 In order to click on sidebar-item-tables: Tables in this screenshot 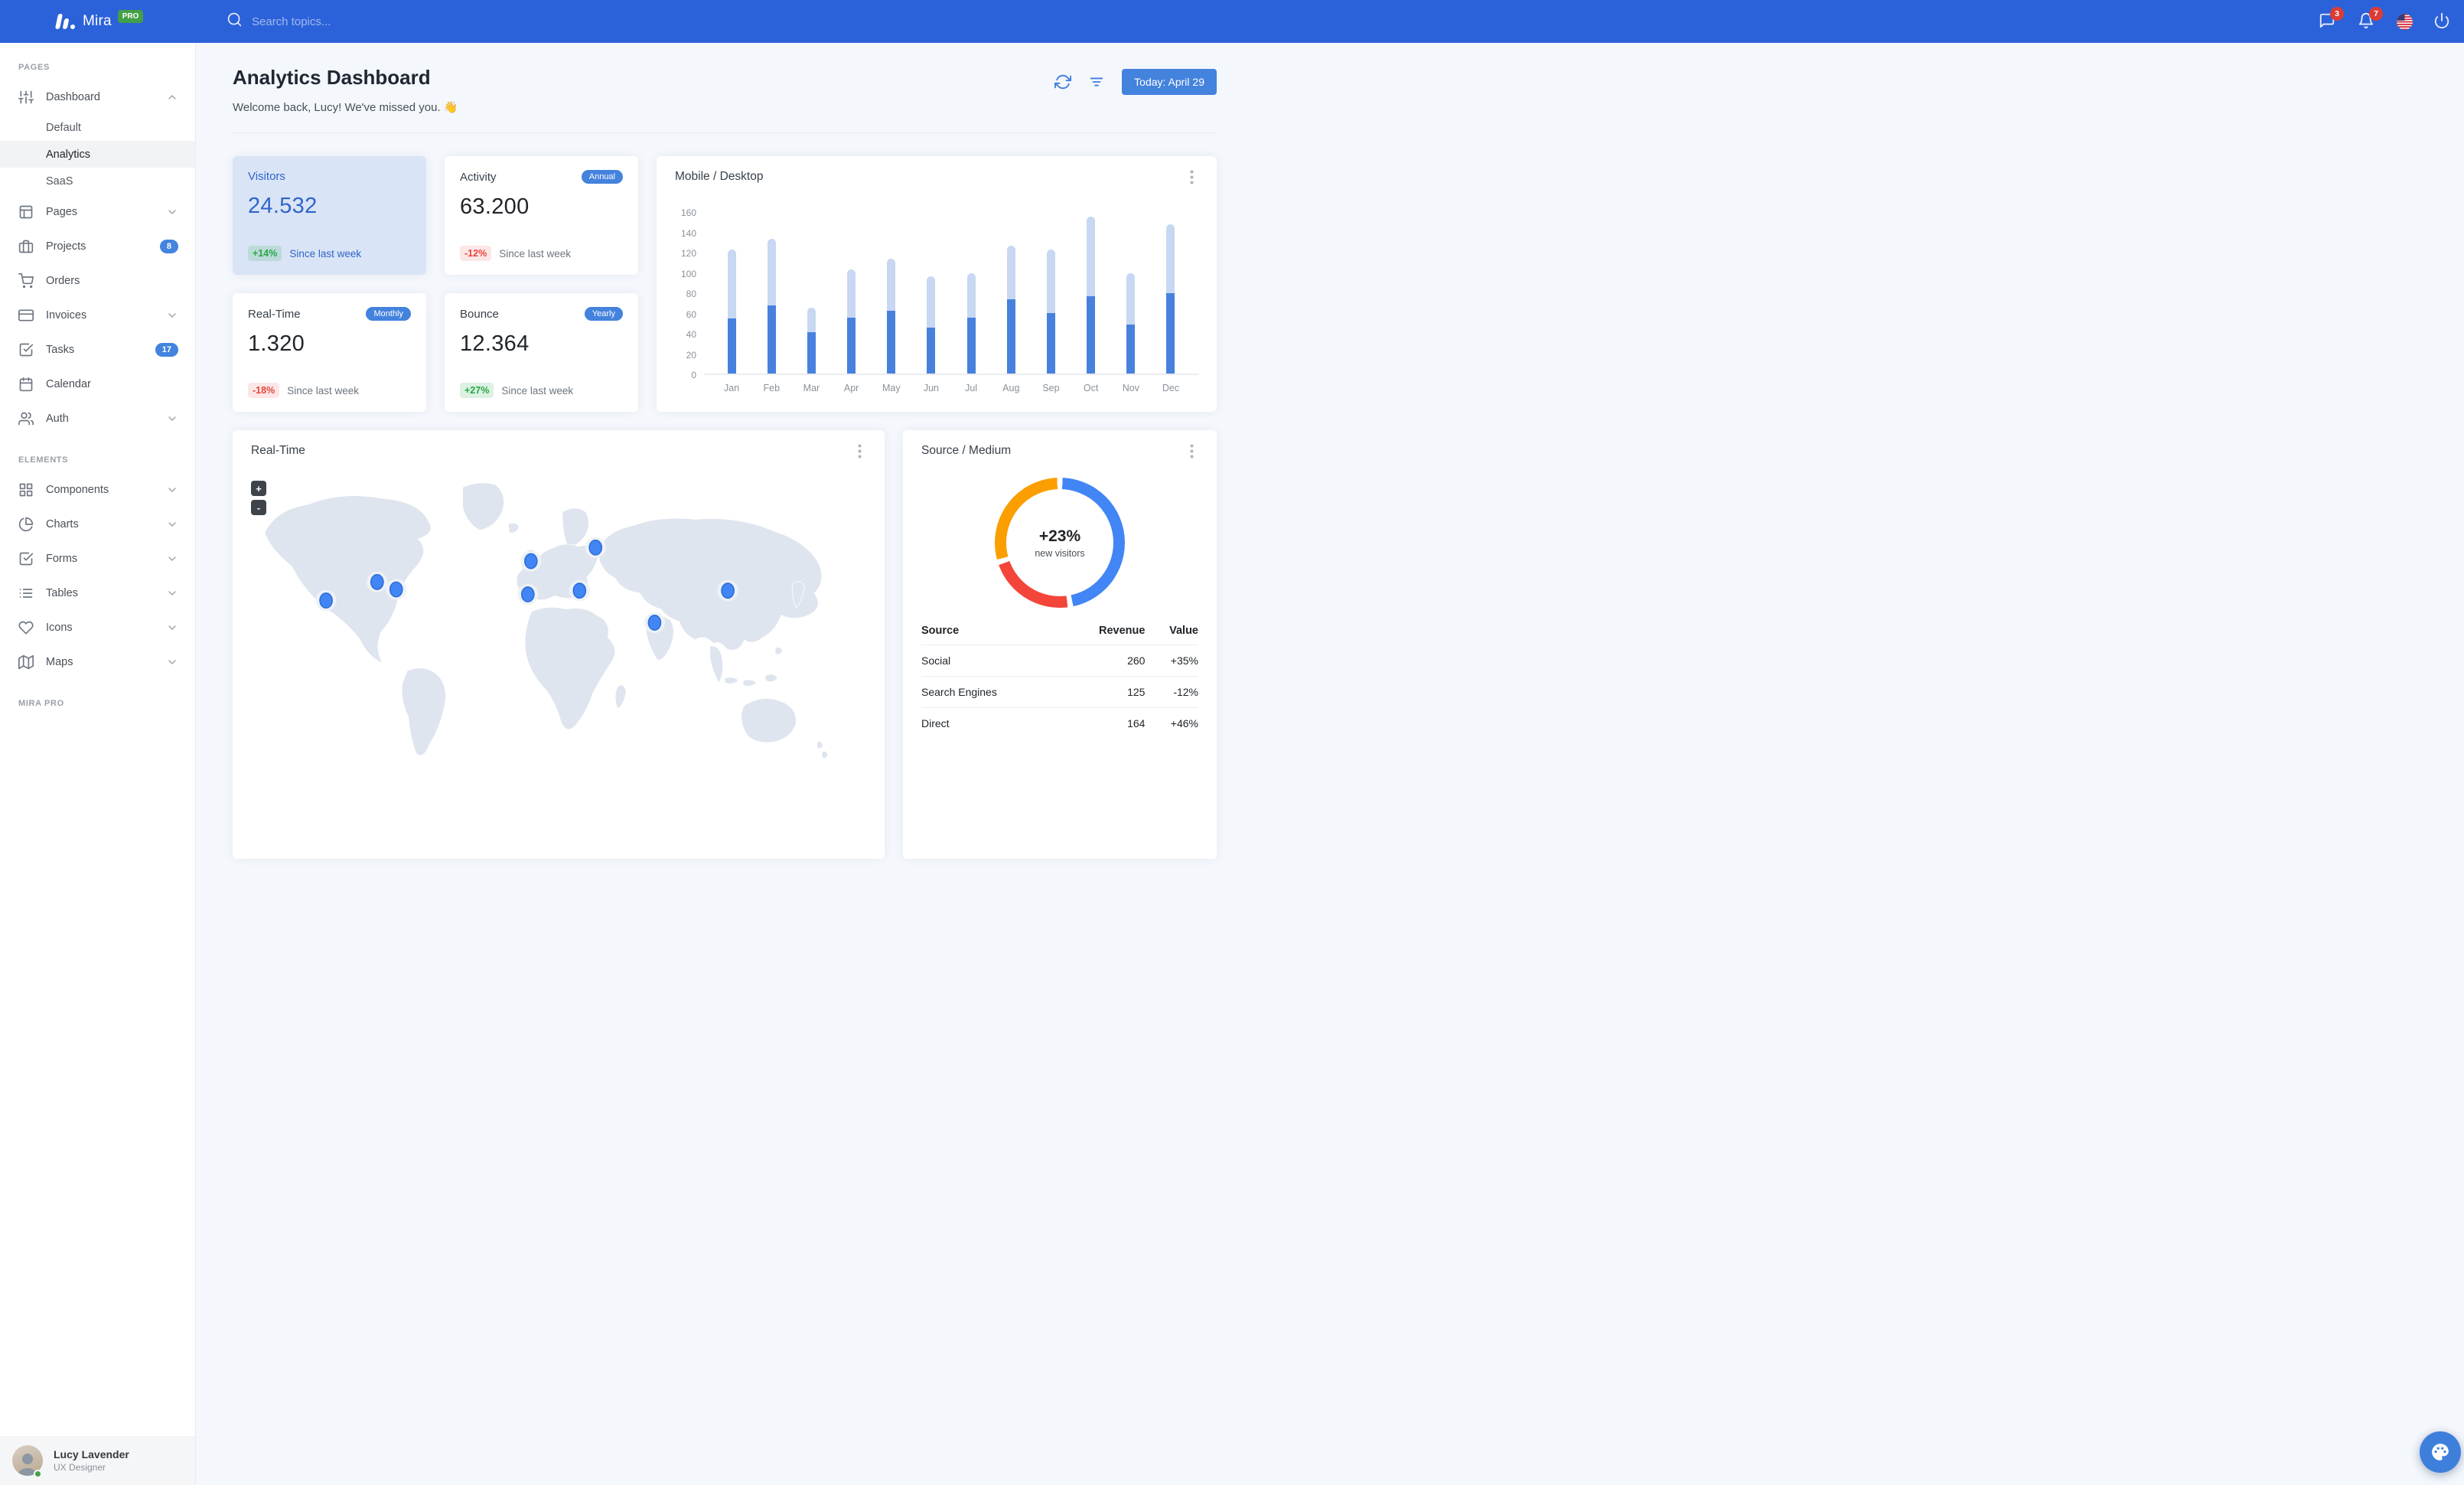, I will do `click(98, 593)`.